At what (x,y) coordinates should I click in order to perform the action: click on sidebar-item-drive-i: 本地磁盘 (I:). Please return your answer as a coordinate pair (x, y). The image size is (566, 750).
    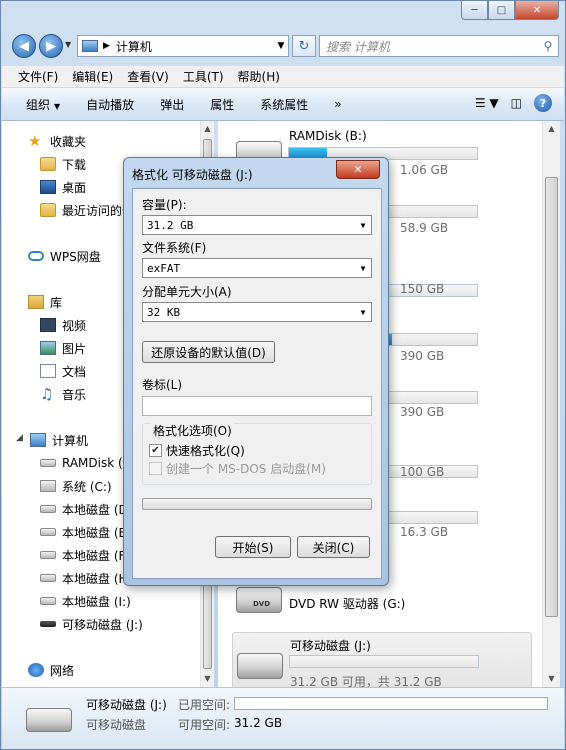
    Looking at the image, I should click on (85, 601).